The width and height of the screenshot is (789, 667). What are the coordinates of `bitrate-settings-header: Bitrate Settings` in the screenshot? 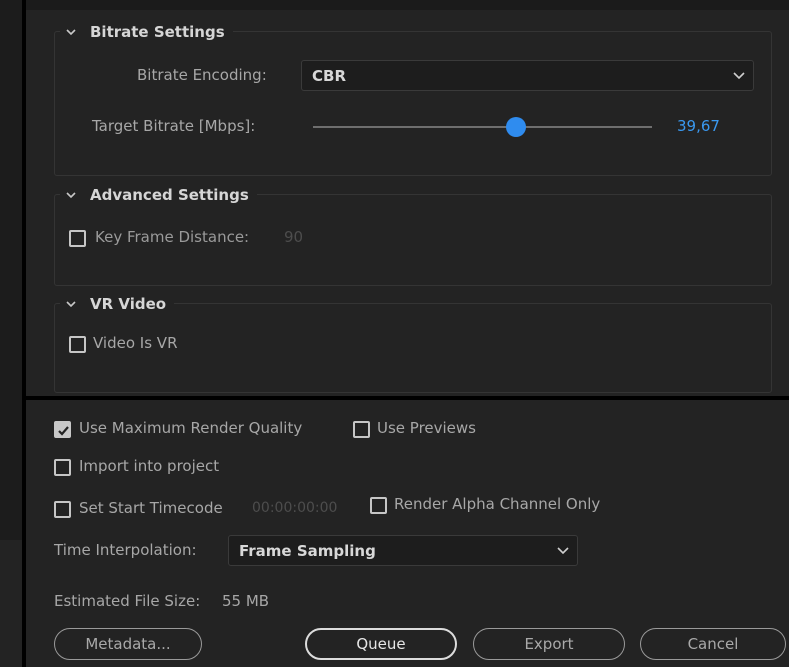 It's located at (146, 32).